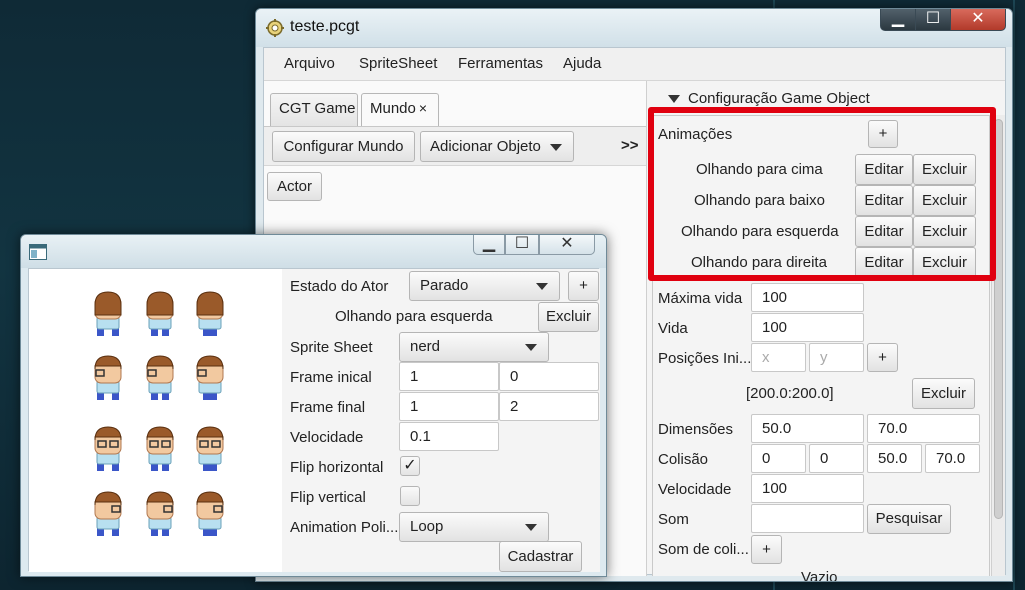 The image size is (1025, 590). I want to click on max-life-label: Máxima vida, so click(700, 298).